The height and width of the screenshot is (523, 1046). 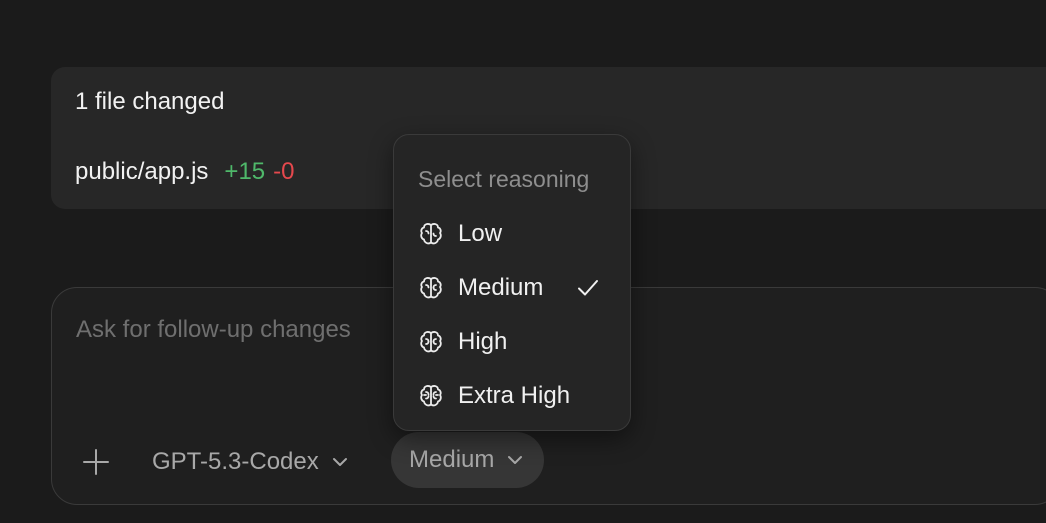 I want to click on model-label: GPT-5.3-Codex, so click(x=235, y=461).